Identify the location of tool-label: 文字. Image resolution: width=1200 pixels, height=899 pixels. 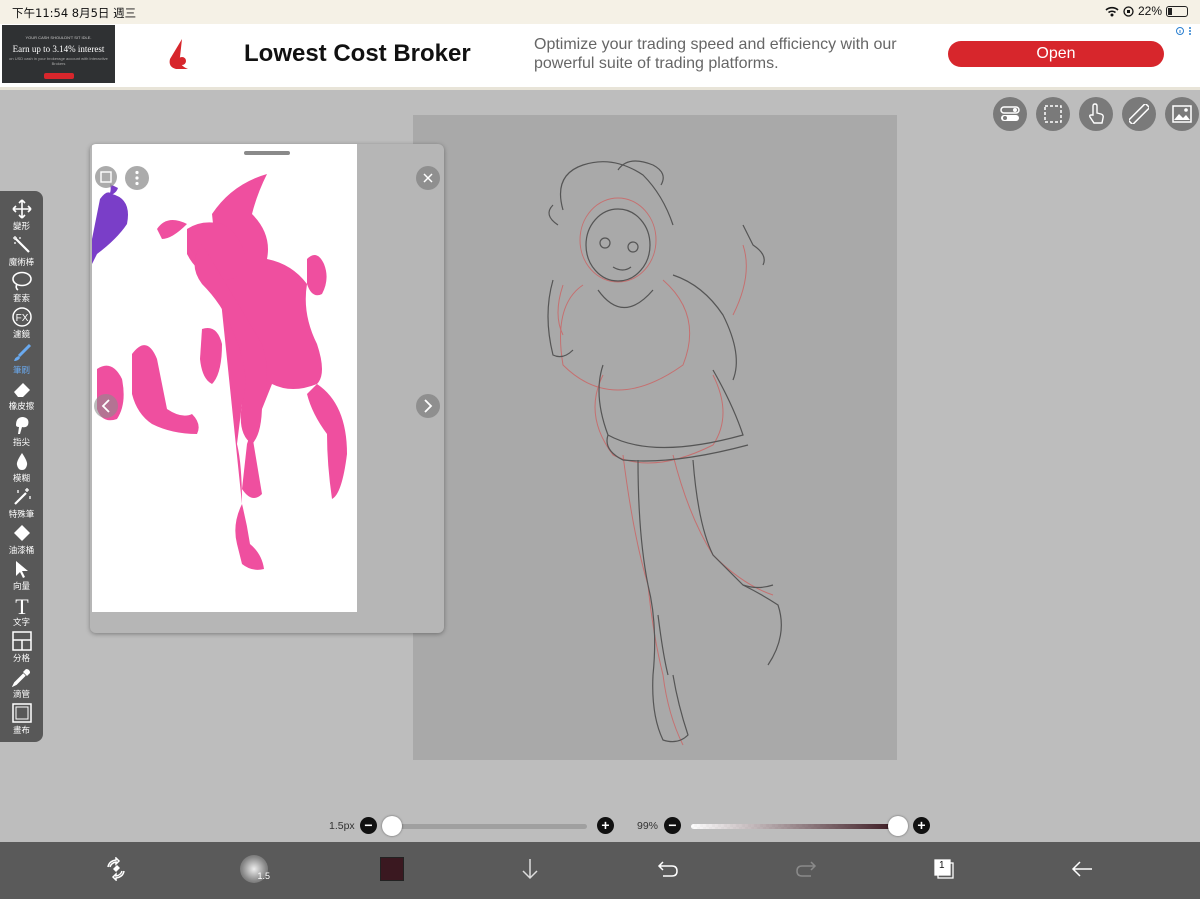
(21, 623).